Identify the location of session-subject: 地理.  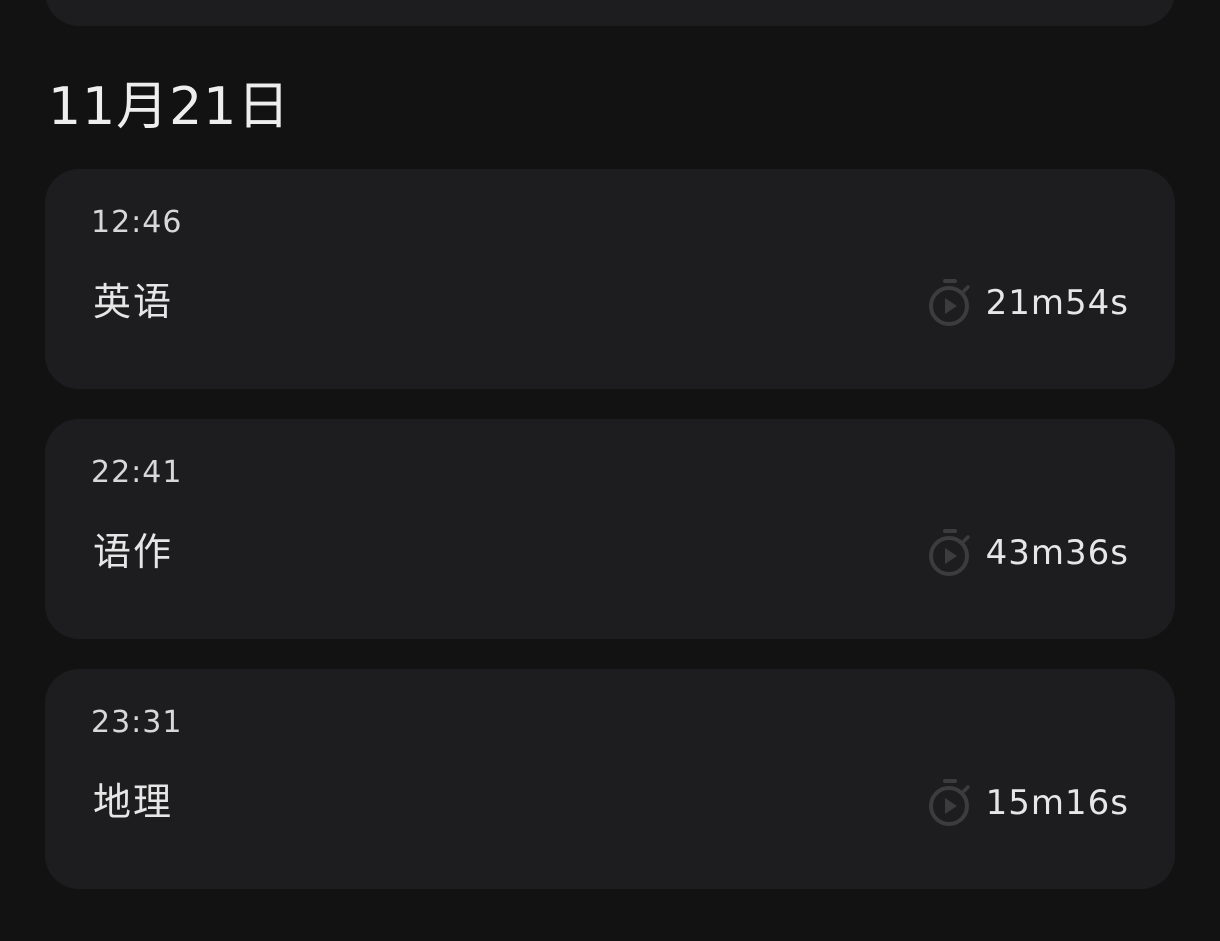
(133, 802).